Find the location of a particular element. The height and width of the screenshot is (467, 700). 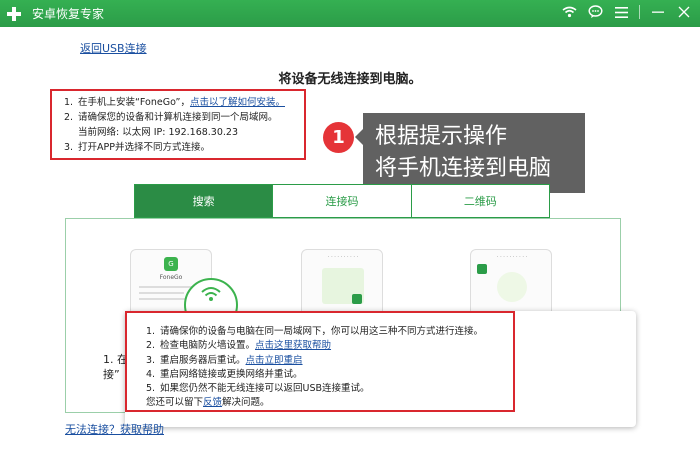

step-text: 在手机上安装“FoneGo”， is located at coordinates (134, 102).